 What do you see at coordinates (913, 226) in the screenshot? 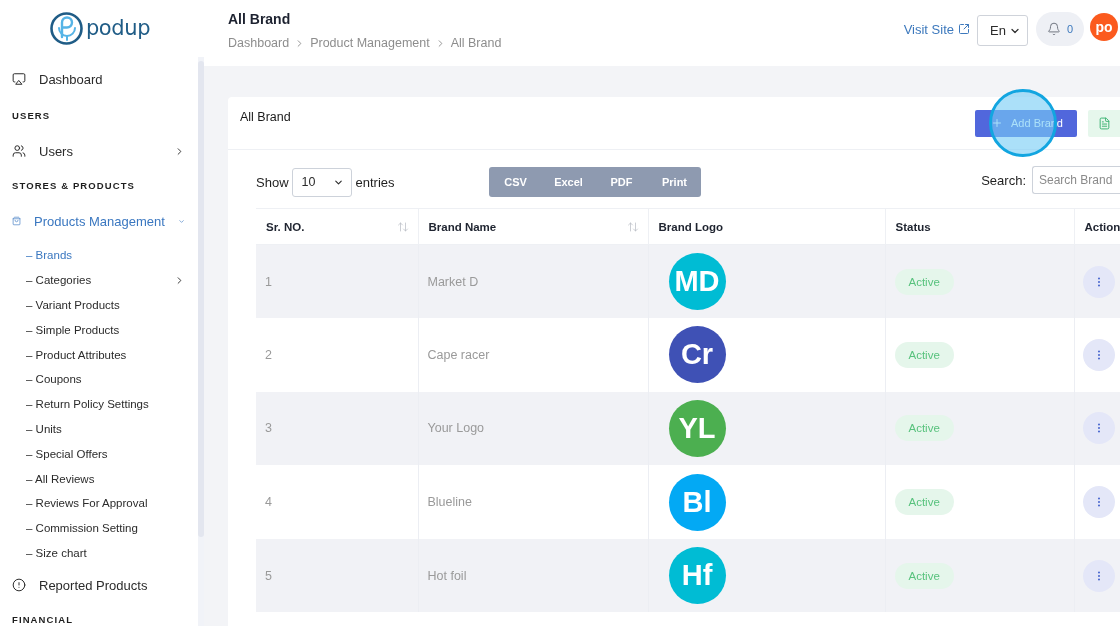
I see `column-header: Status` at bounding box center [913, 226].